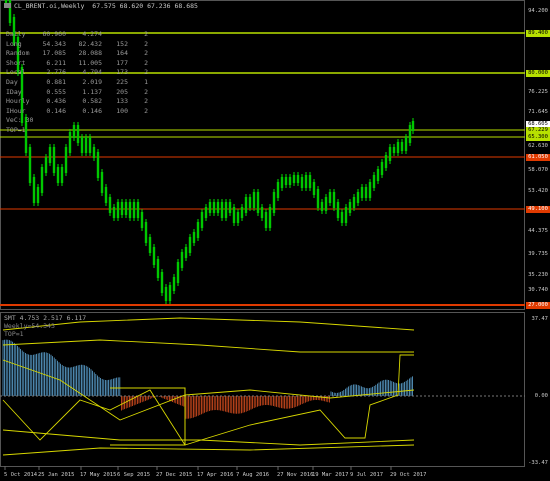  Describe the element at coordinates (56, 72) in the screenshot. I see `stats-cell-v1: 2.776` at that location.